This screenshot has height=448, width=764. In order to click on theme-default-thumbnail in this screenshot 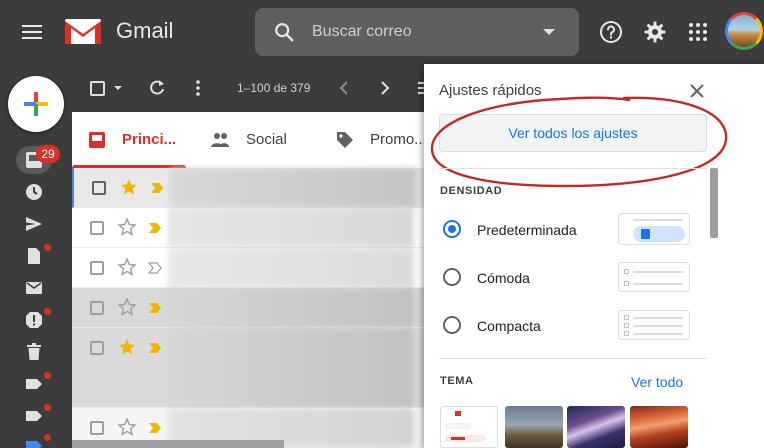, I will do `click(469, 427)`.